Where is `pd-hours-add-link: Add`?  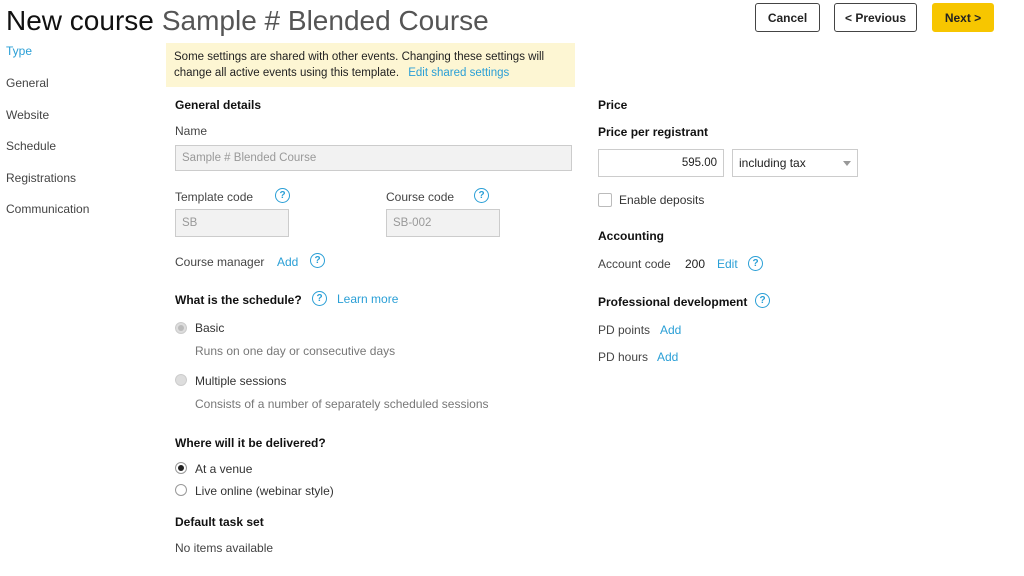 pd-hours-add-link: Add is located at coordinates (667, 357).